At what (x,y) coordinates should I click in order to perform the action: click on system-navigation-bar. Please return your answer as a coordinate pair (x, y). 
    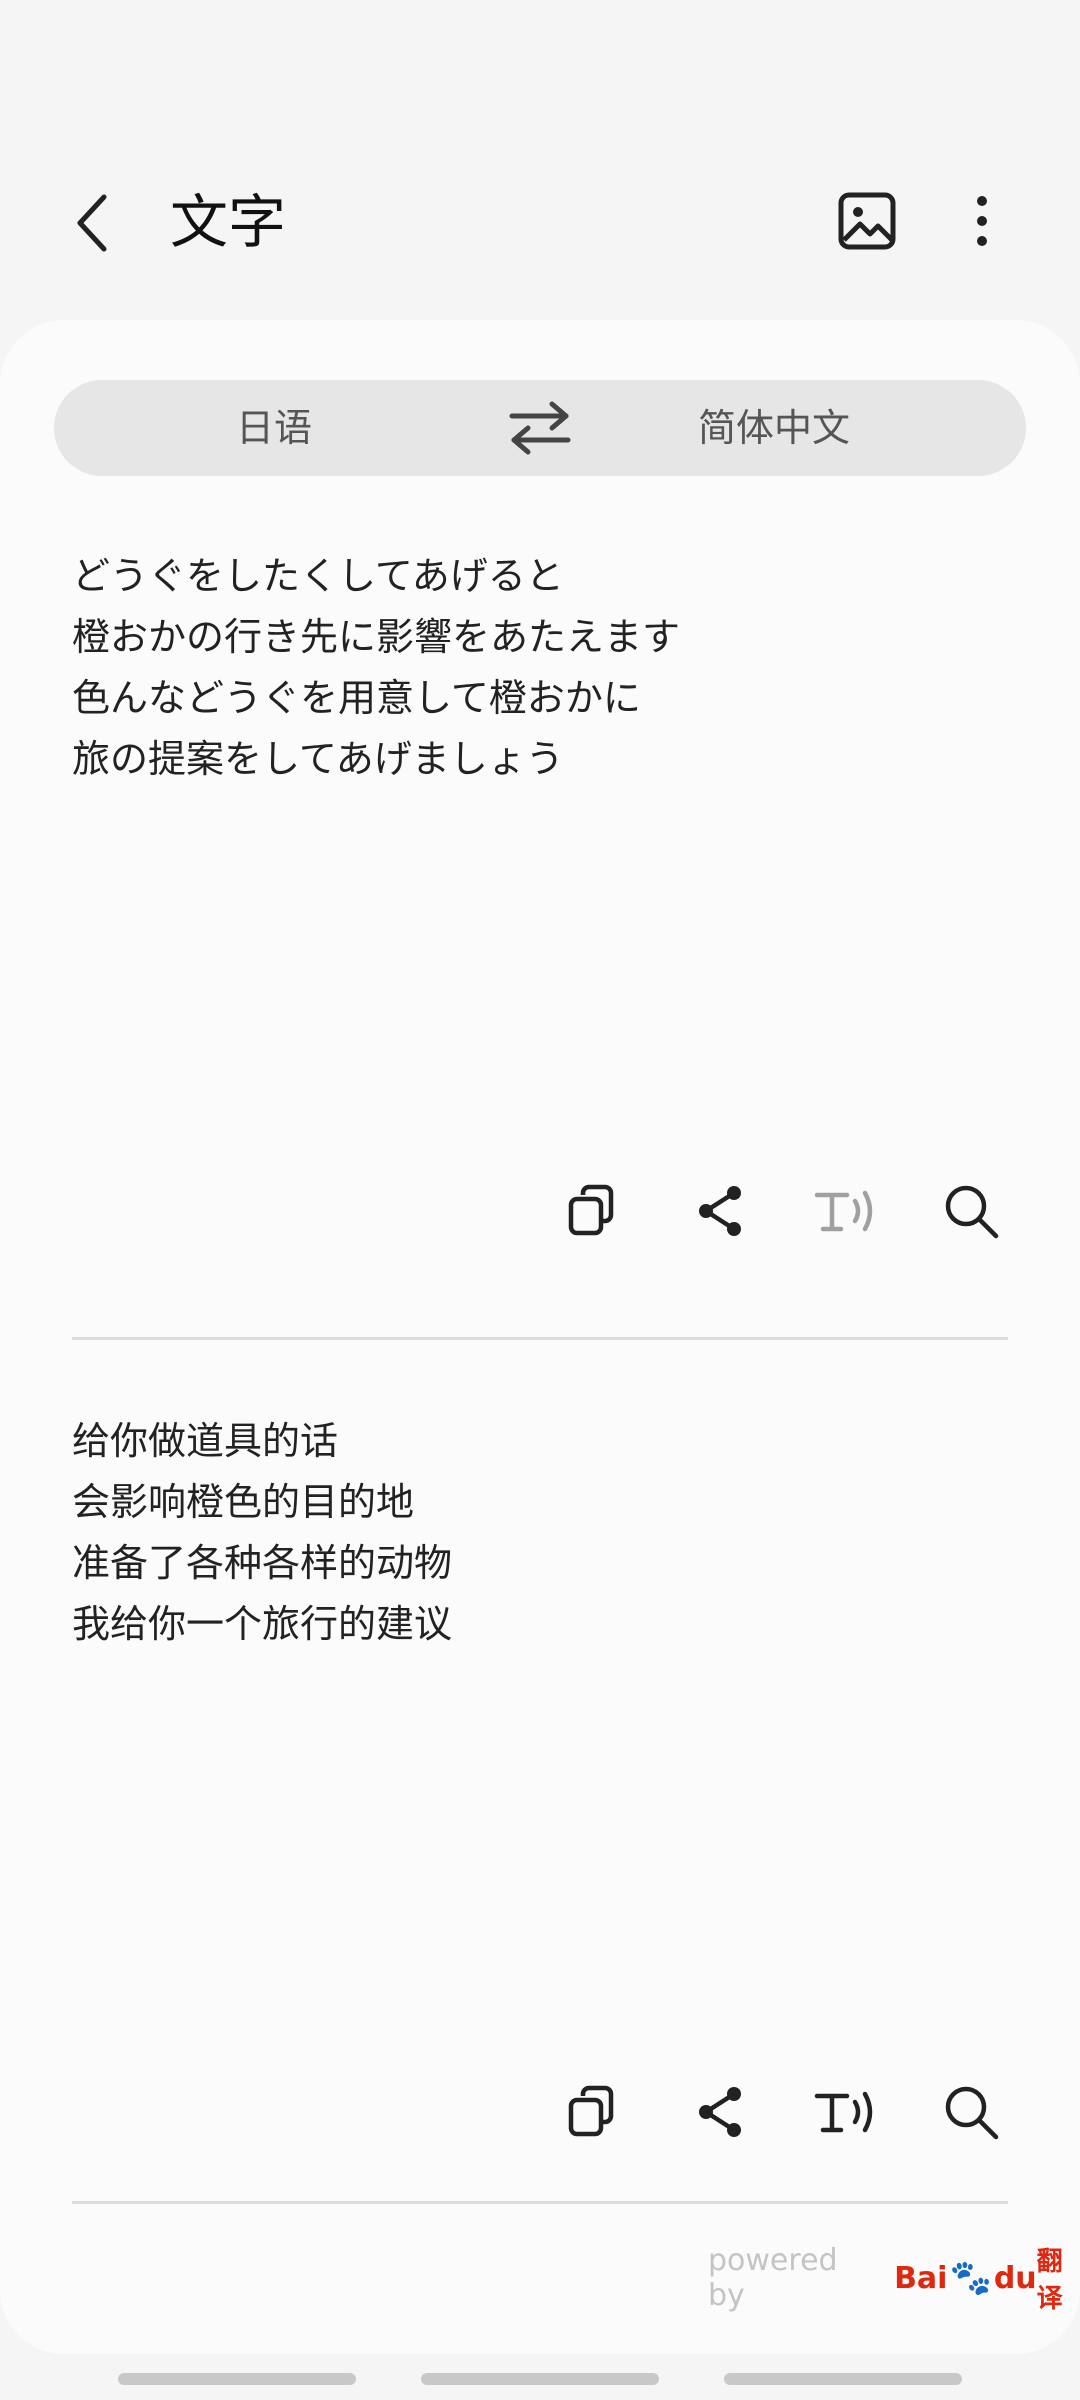
    Looking at the image, I should click on (540, 2380).